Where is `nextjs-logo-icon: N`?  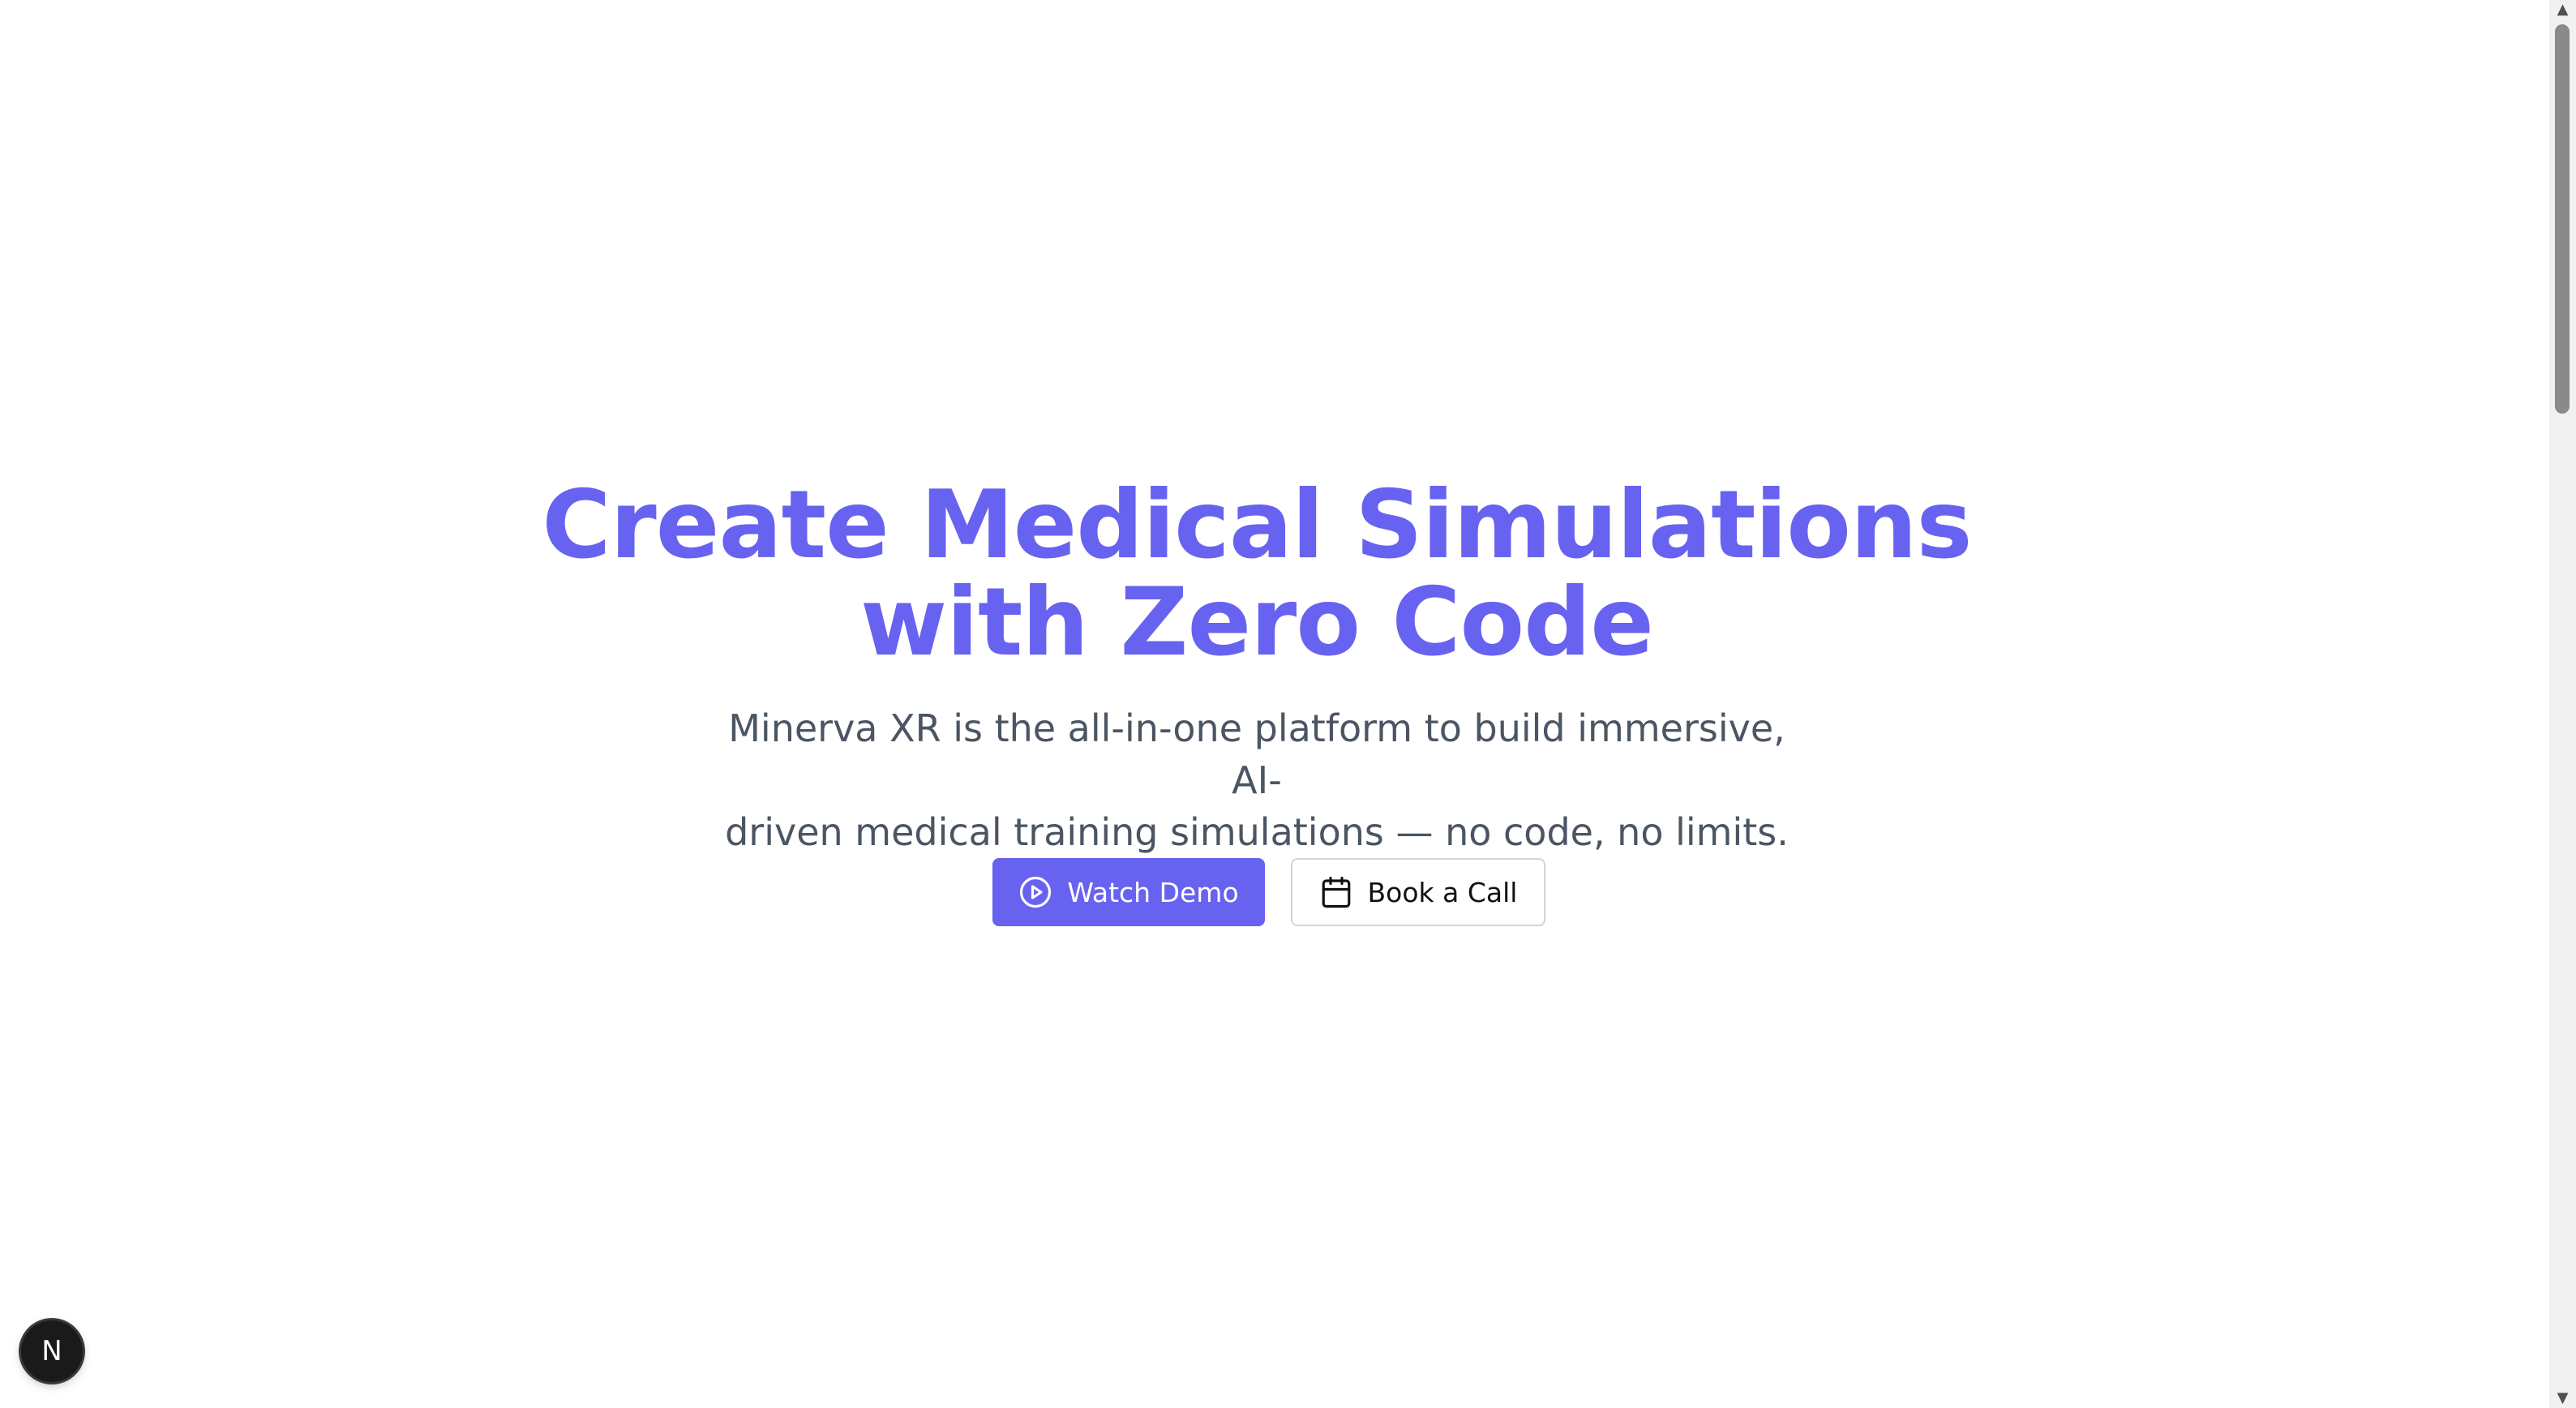
nextjs-logo-icon: N is located at coordinates (51, 1351).